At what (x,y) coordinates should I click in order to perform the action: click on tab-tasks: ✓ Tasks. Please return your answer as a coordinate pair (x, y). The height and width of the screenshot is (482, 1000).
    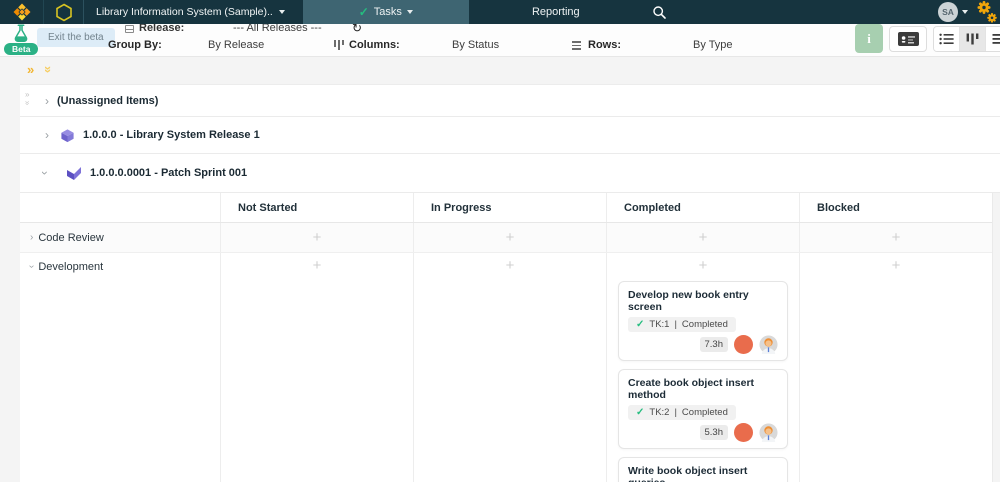
    Looking at the image, I should click on (385, 12).